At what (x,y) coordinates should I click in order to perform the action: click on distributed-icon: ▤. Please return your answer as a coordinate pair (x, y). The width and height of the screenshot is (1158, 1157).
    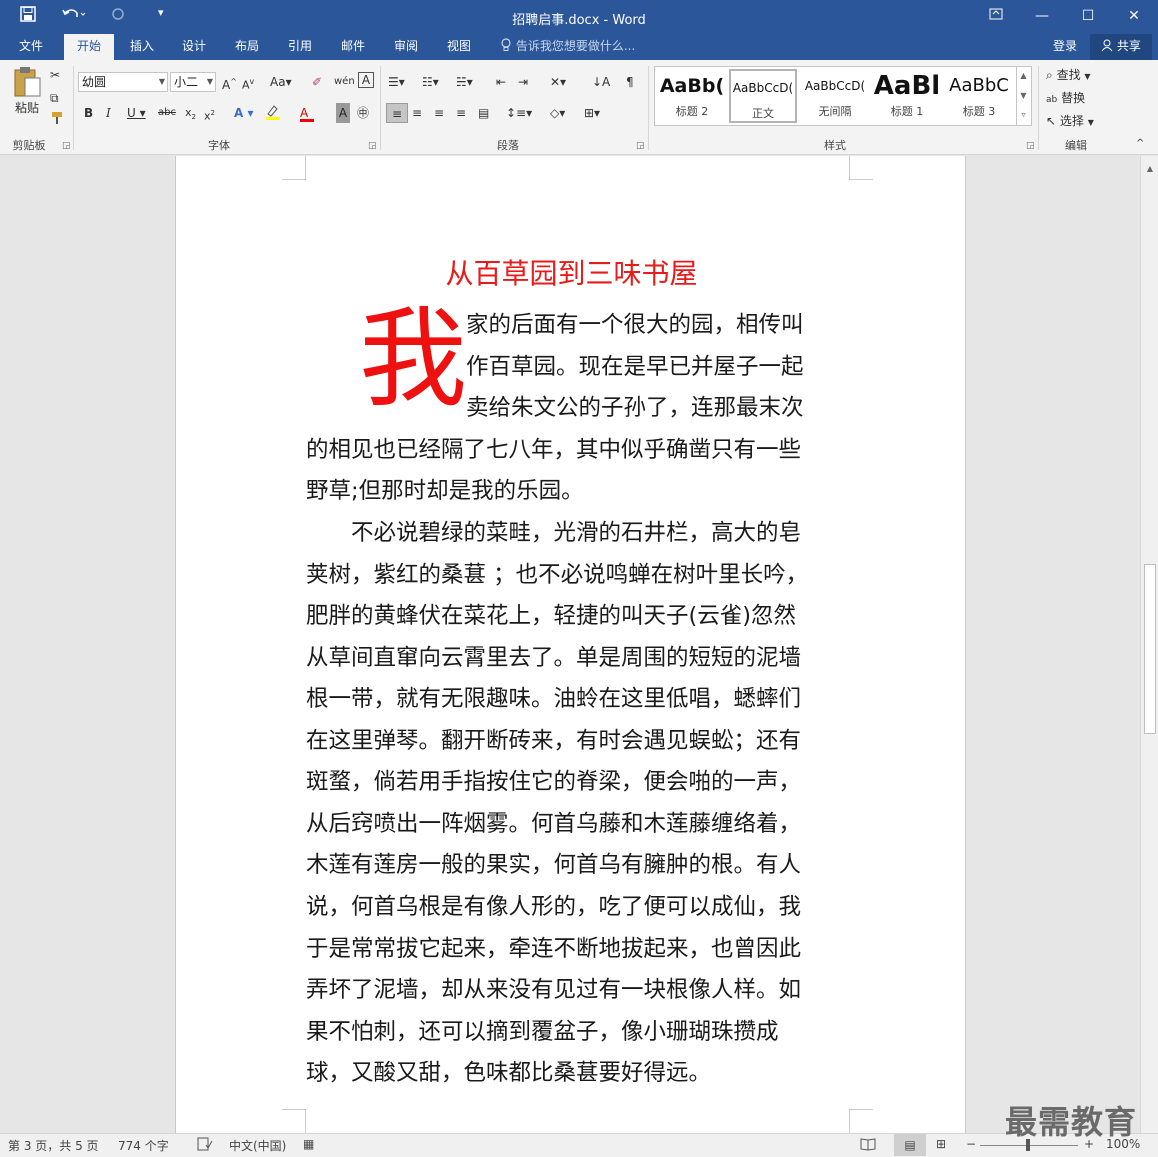
    Looking at the image, I should click on (483, 113).